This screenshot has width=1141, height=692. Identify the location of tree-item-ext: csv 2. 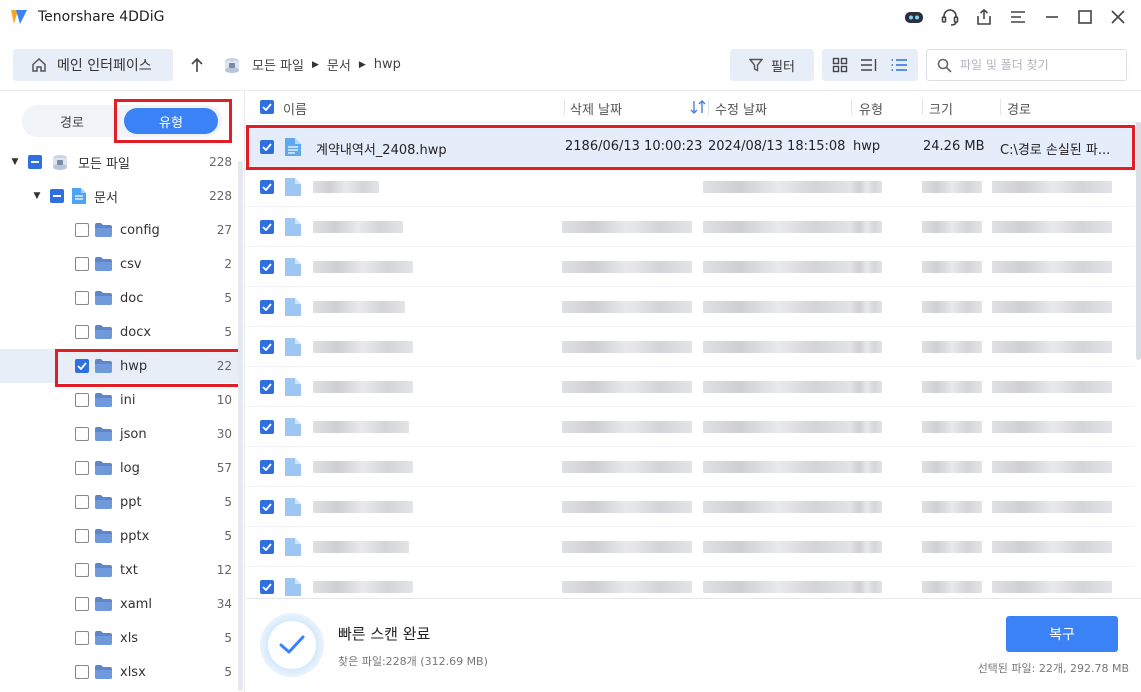
(119, 264).